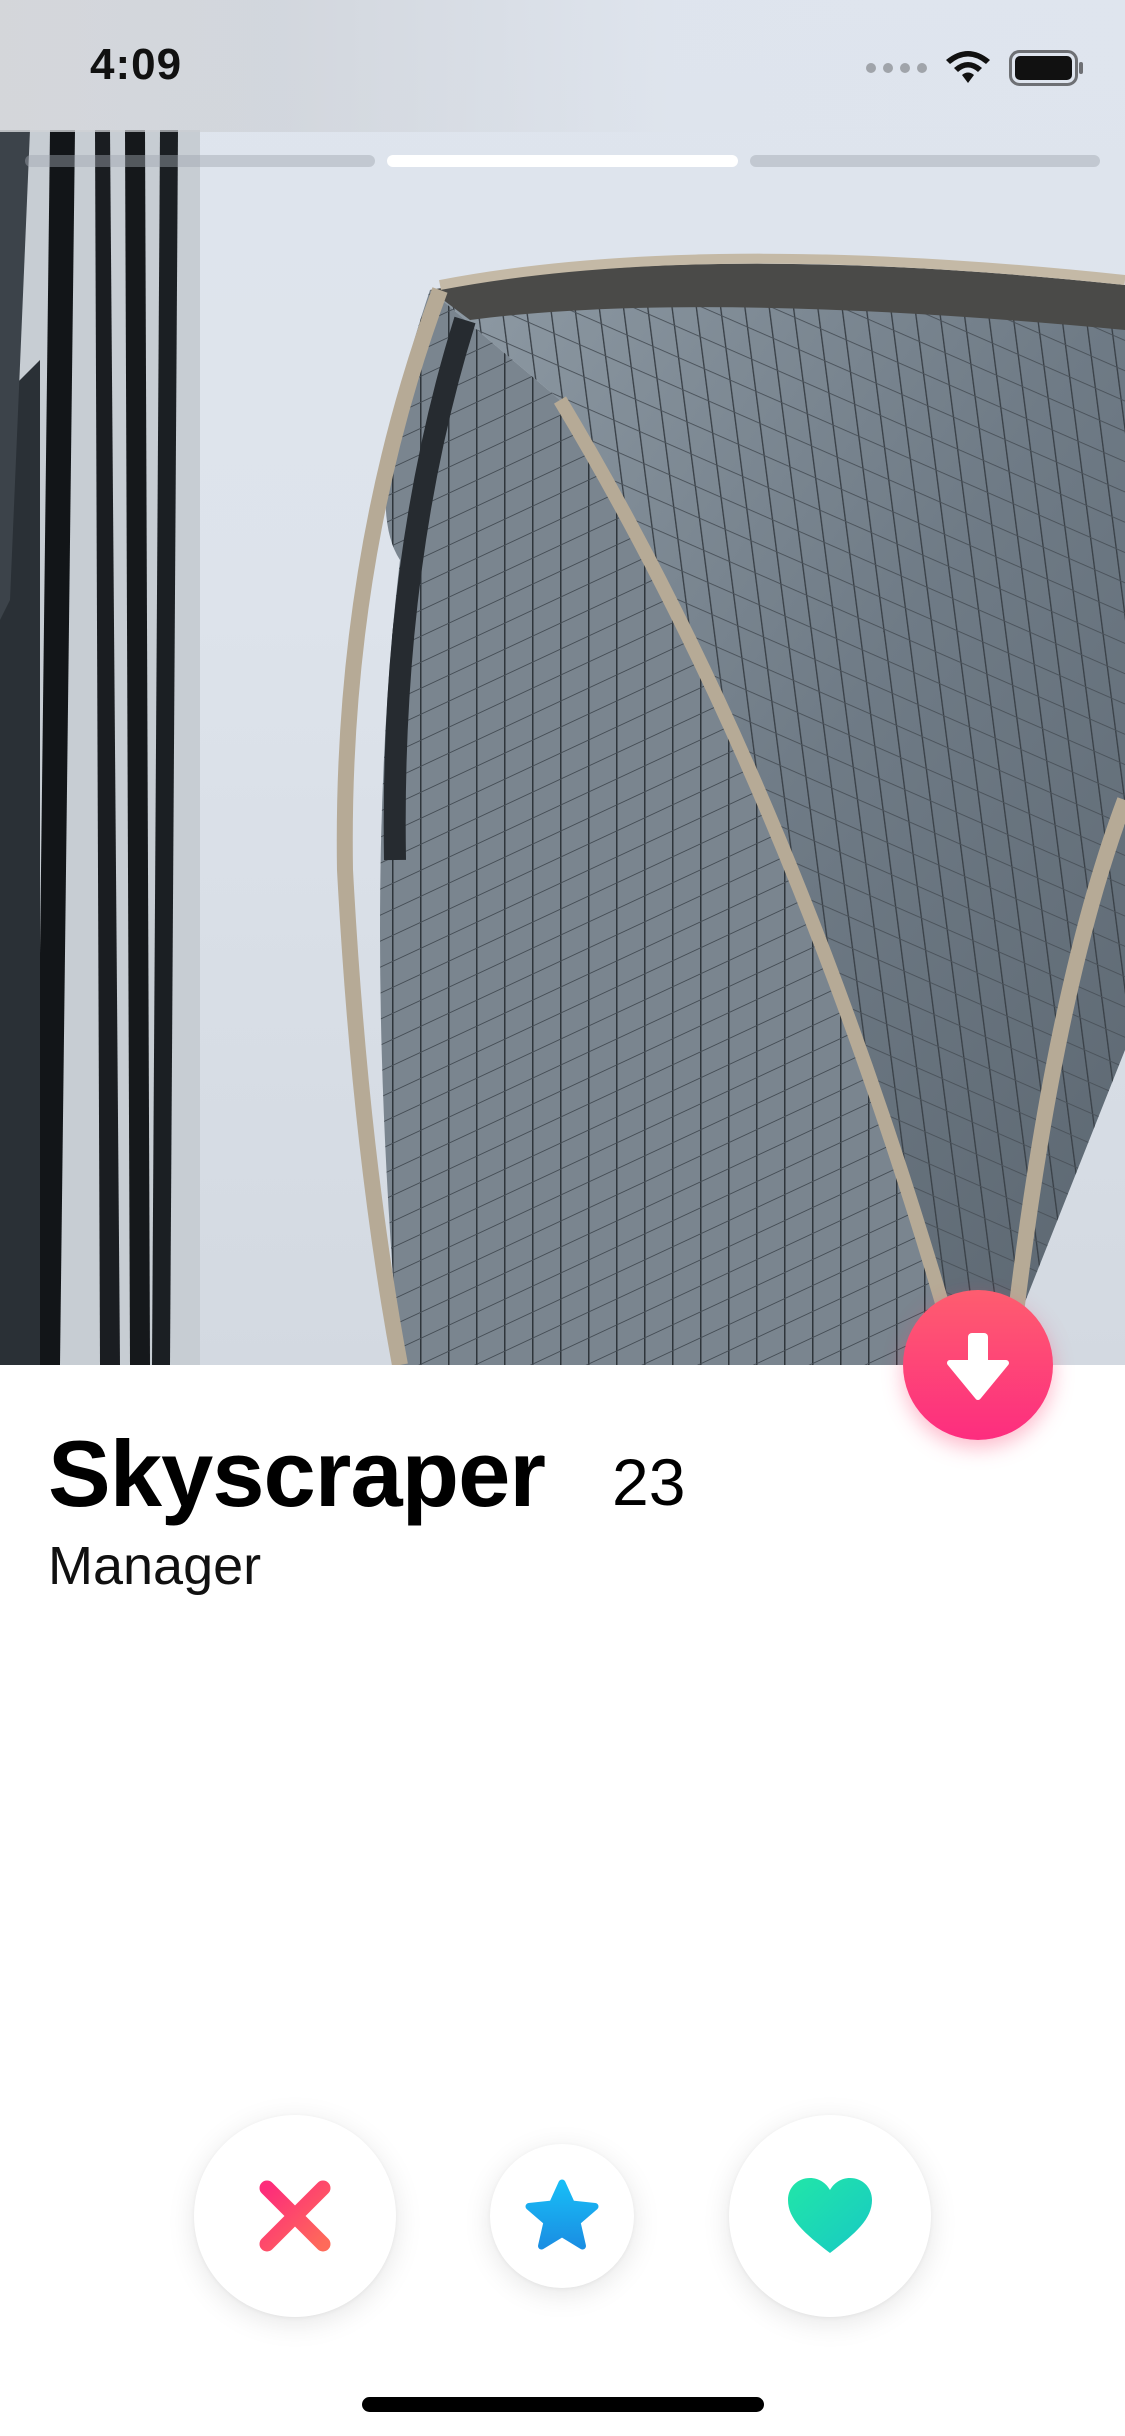 The image size is (1125, 2436). I want to click on close-icon, so click(295, 2216).